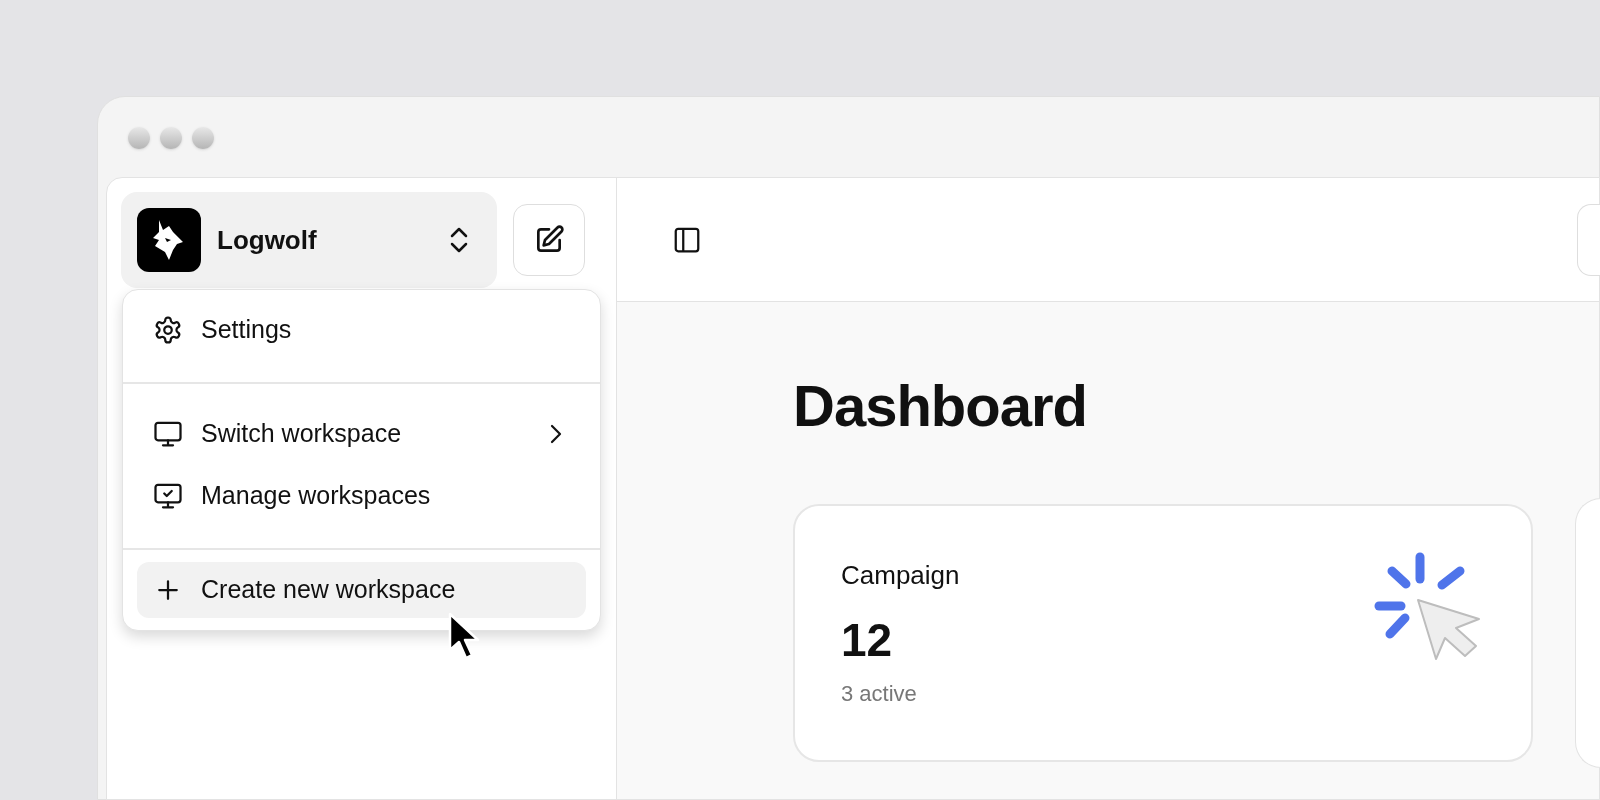 The width and height of the screenshot is (1600, 800). Describe the element at coordinates (168, 434) in the screenshot. I see `monitor-icon` at that location.